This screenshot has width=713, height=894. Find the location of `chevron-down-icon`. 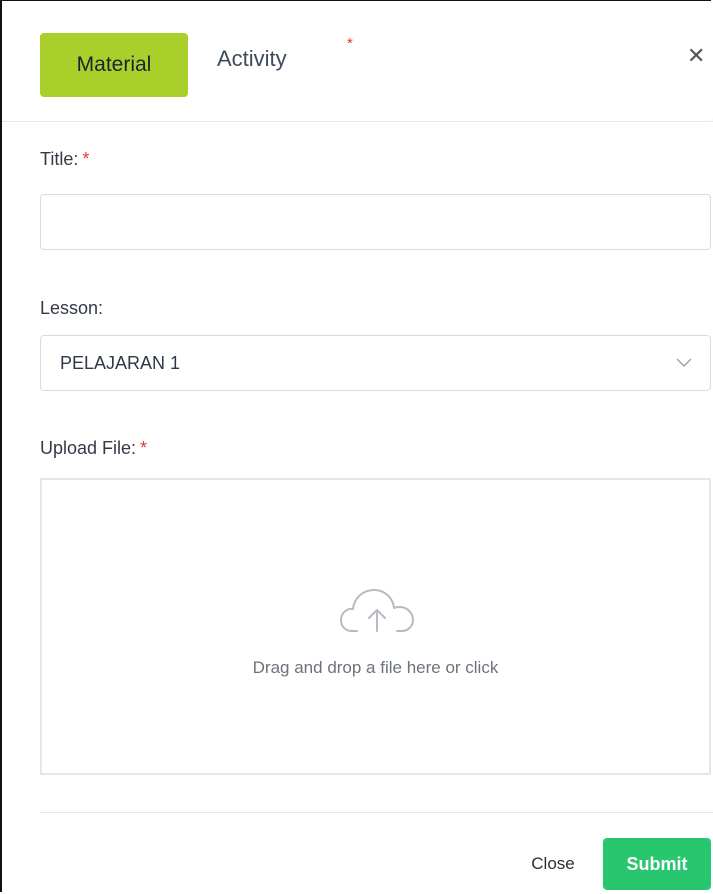

chevron-down-icon is located at coordinates (684, 362).